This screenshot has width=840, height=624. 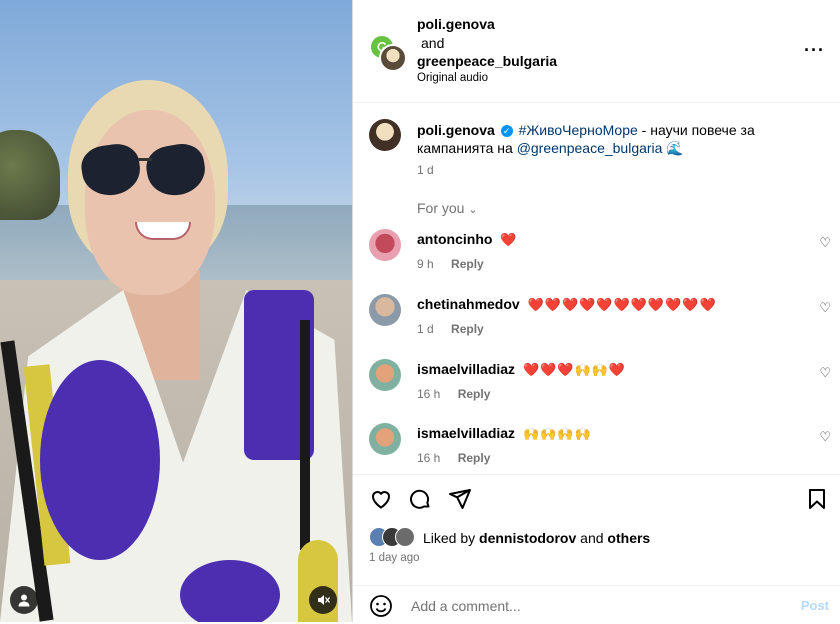 What do you see at coordinates (433, 43) in the screenshot?
I see `and-text: and` at bounding box center [433, 43].